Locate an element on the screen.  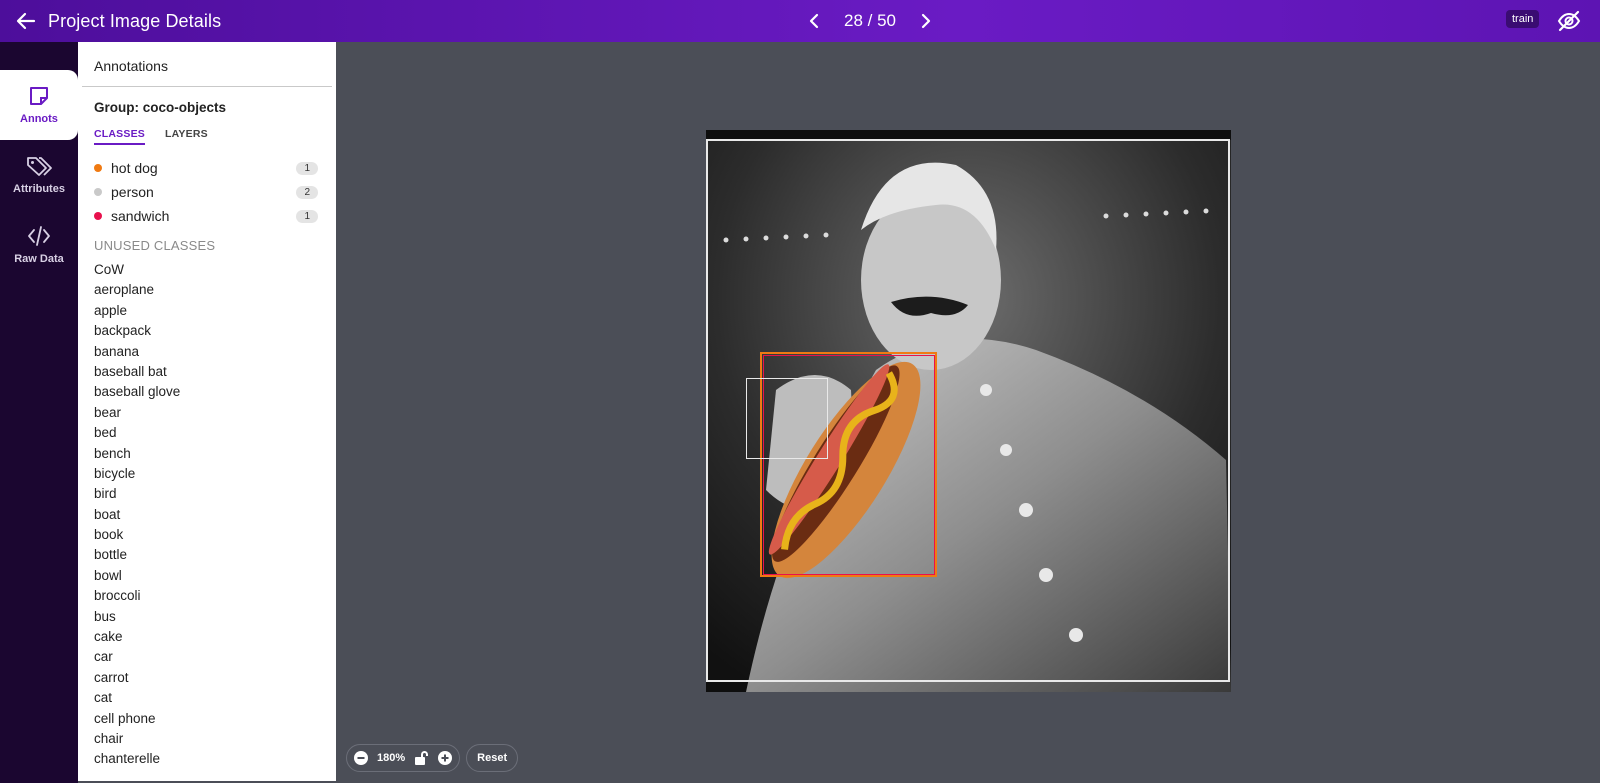
unused-class-item: bird is located at coordinates (137, 494).